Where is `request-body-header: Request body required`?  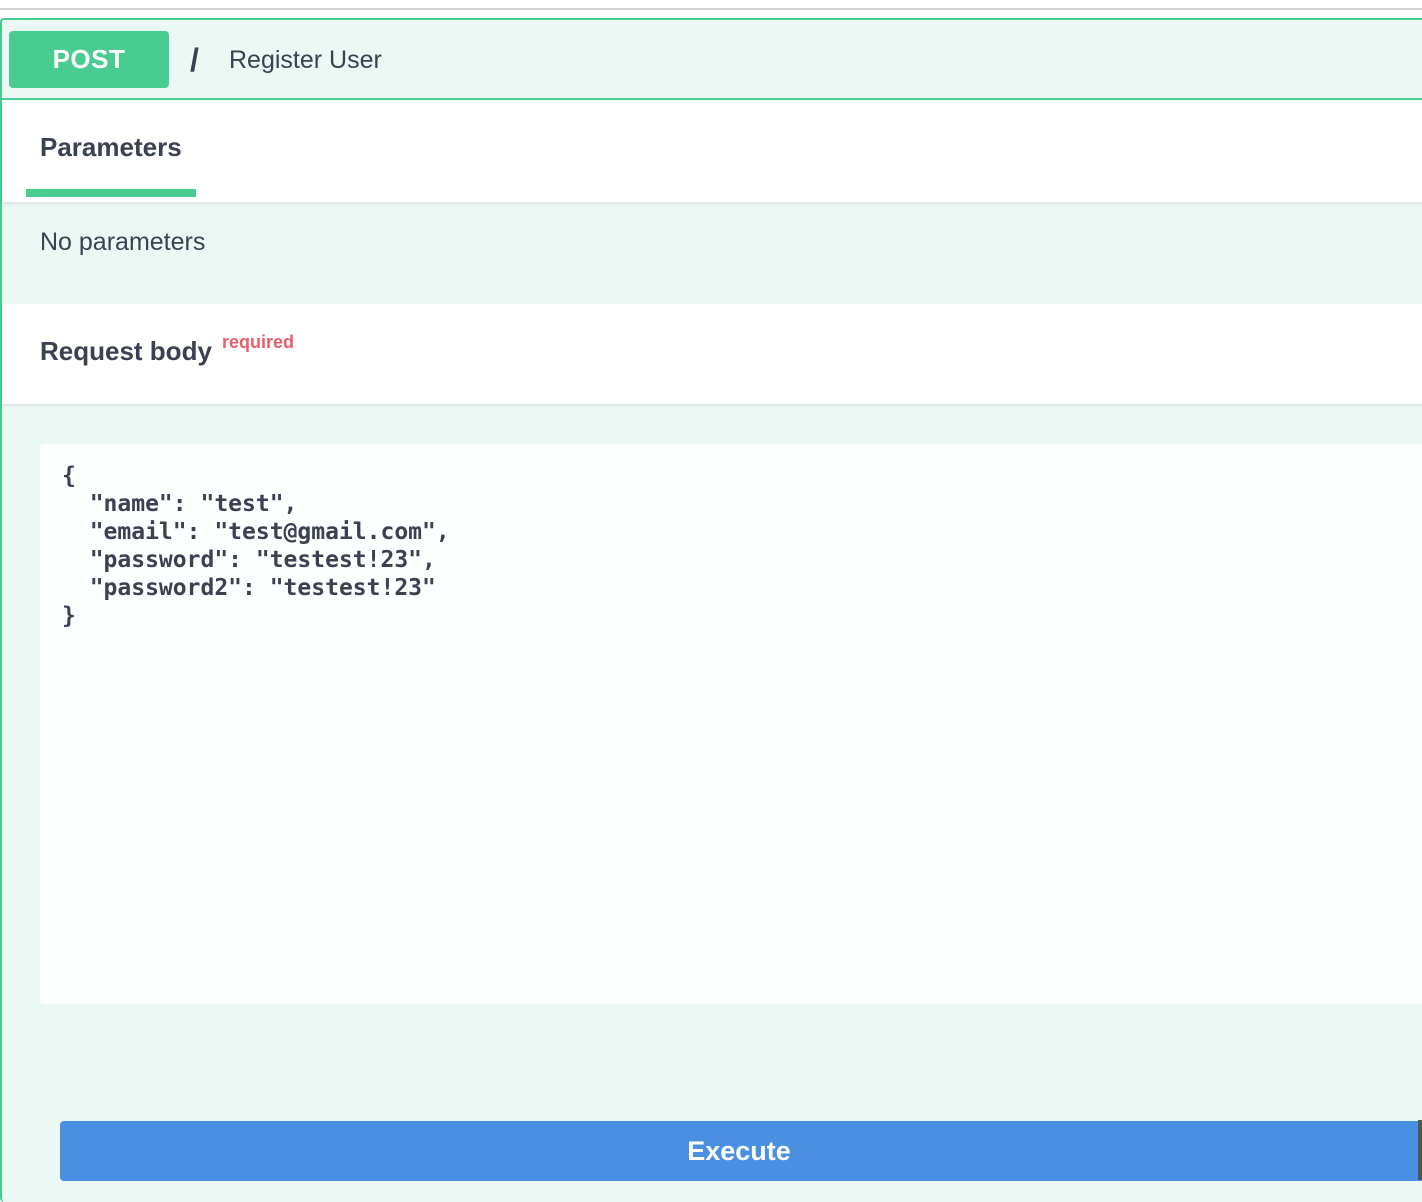
request-body-header: Request body required is located at coordinates (712, 354).